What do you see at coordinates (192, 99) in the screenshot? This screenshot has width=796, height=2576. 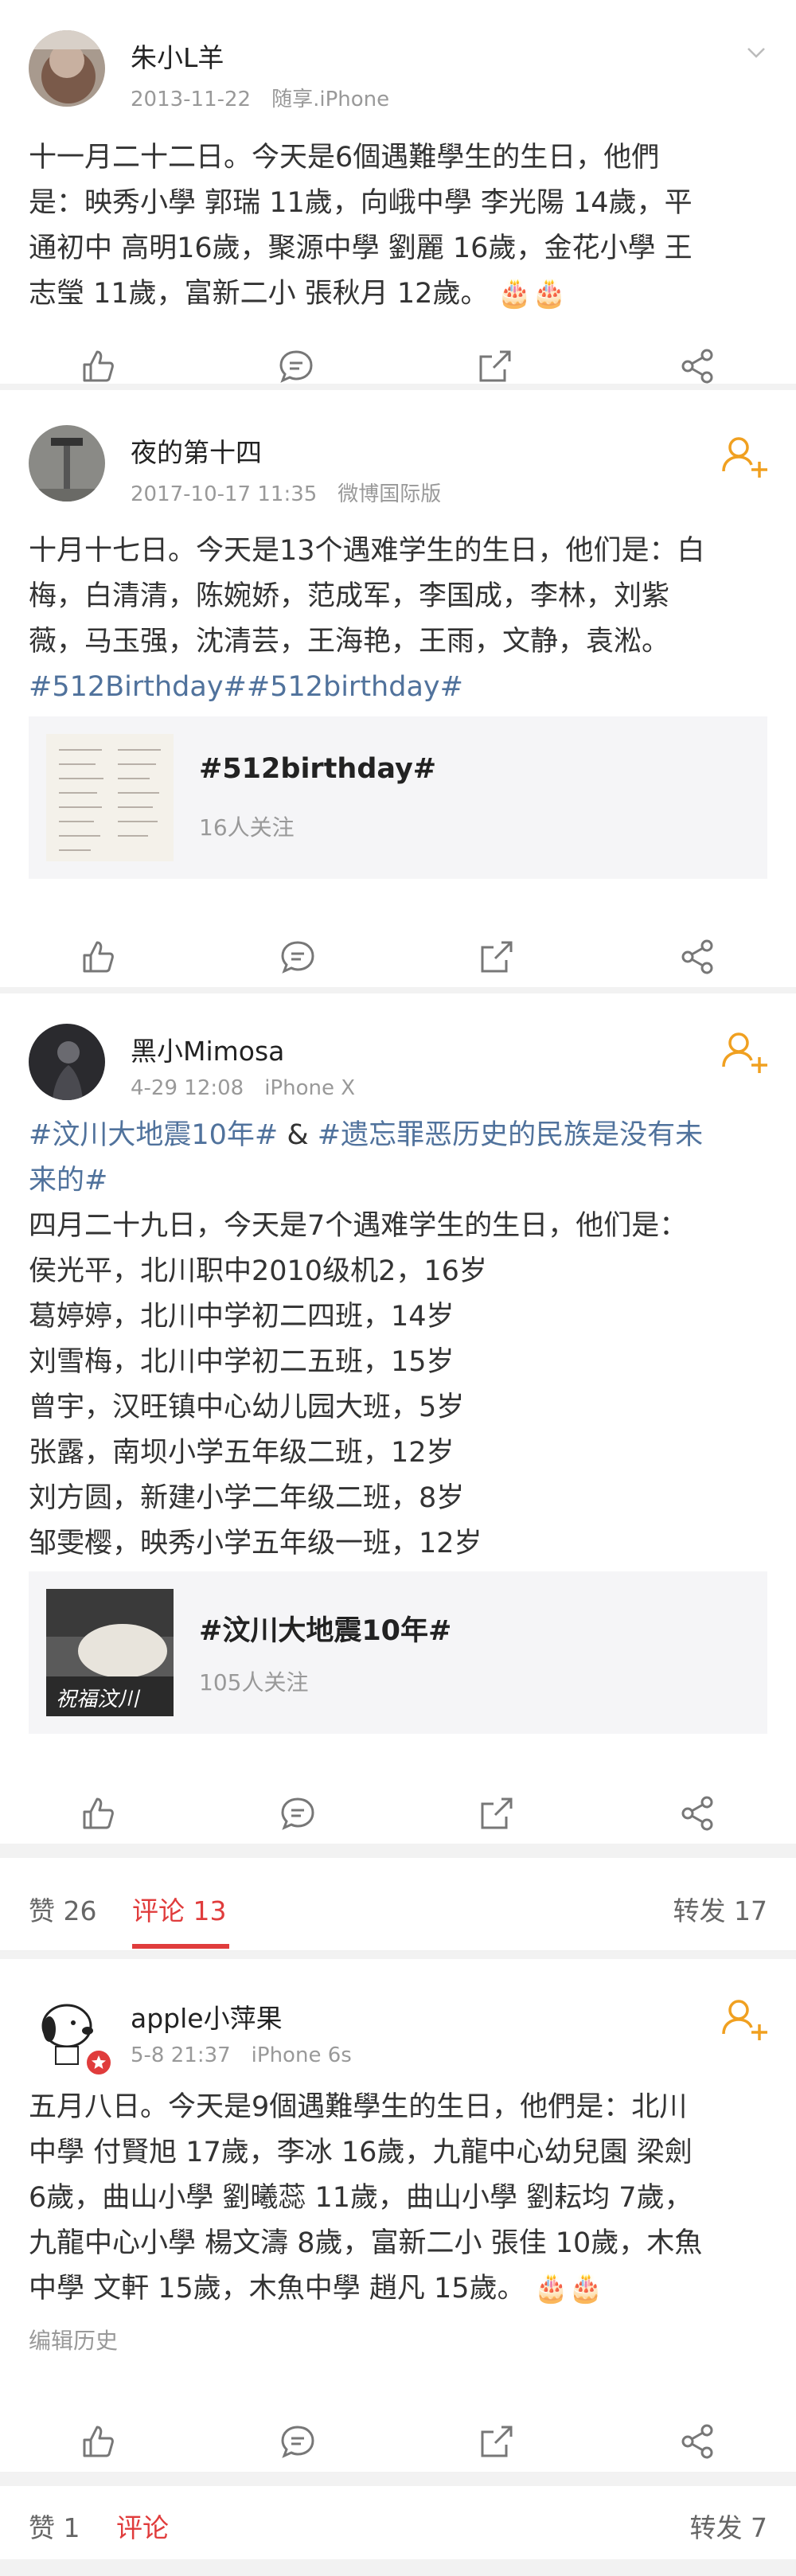 I see `post-date: 2013-11-22` at bounding box center [192, 99].